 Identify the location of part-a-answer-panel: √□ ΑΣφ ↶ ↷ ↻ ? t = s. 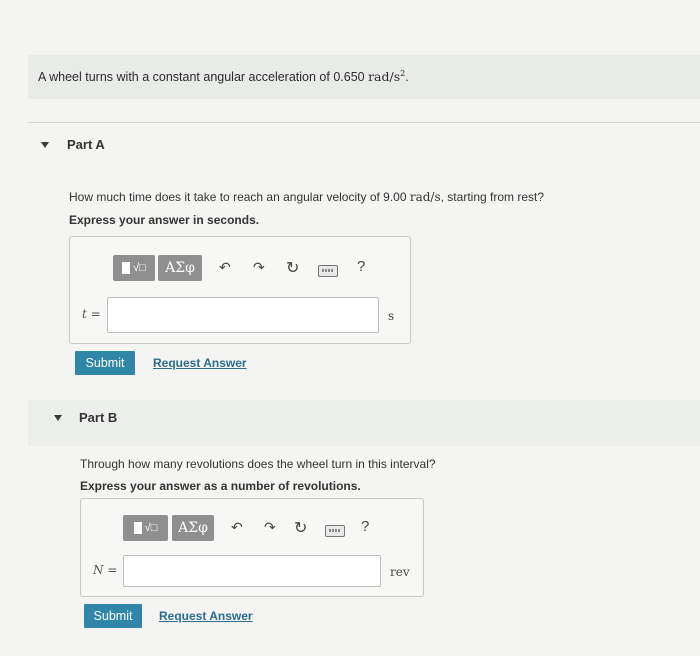
(240, 290).